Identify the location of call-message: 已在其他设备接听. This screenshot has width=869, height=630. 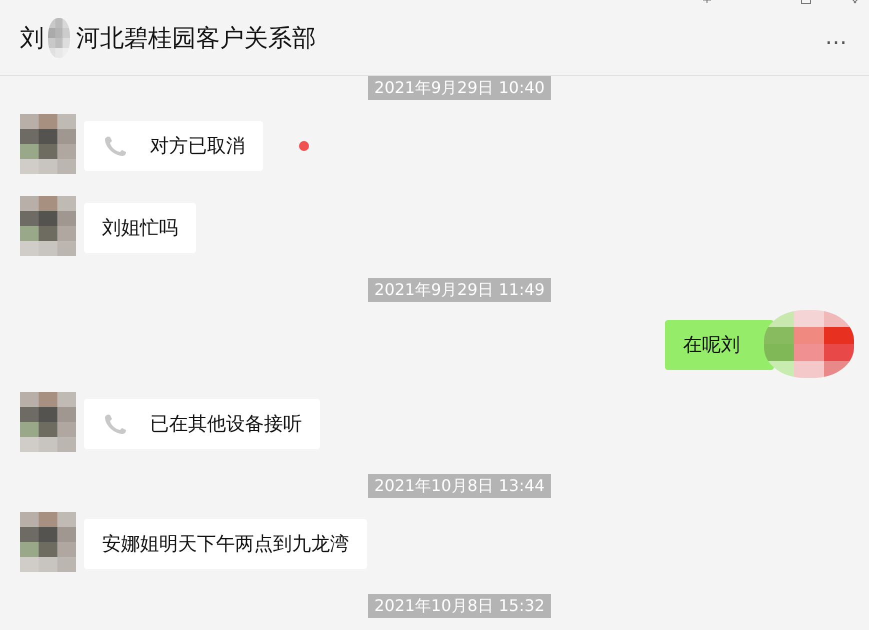
(202, 424).